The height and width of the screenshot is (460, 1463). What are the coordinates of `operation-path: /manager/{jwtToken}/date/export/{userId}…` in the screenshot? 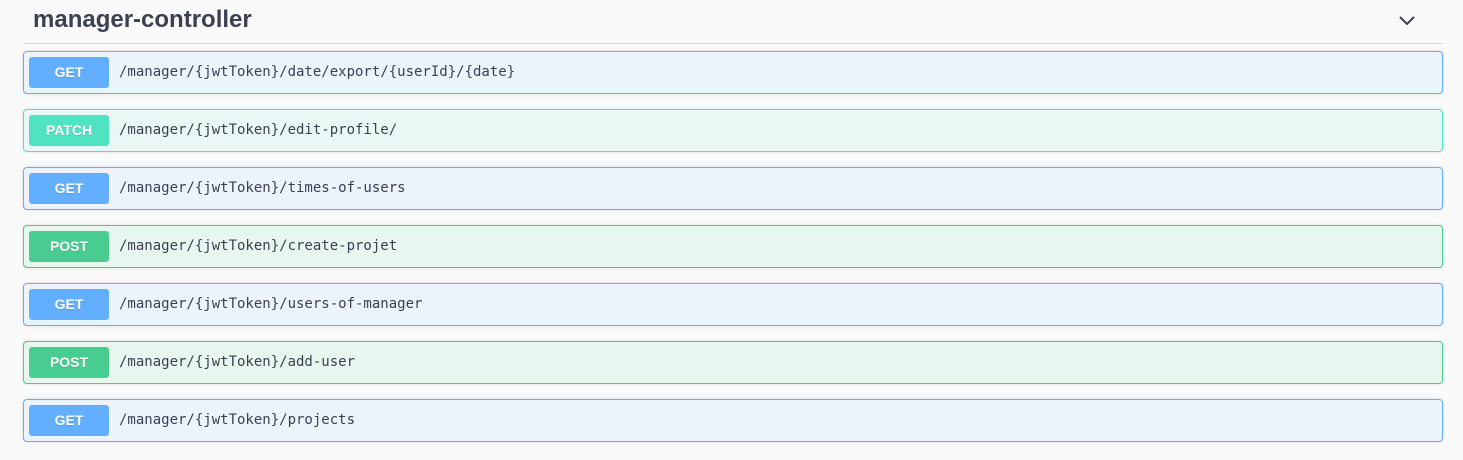 It's located at (317, 72).